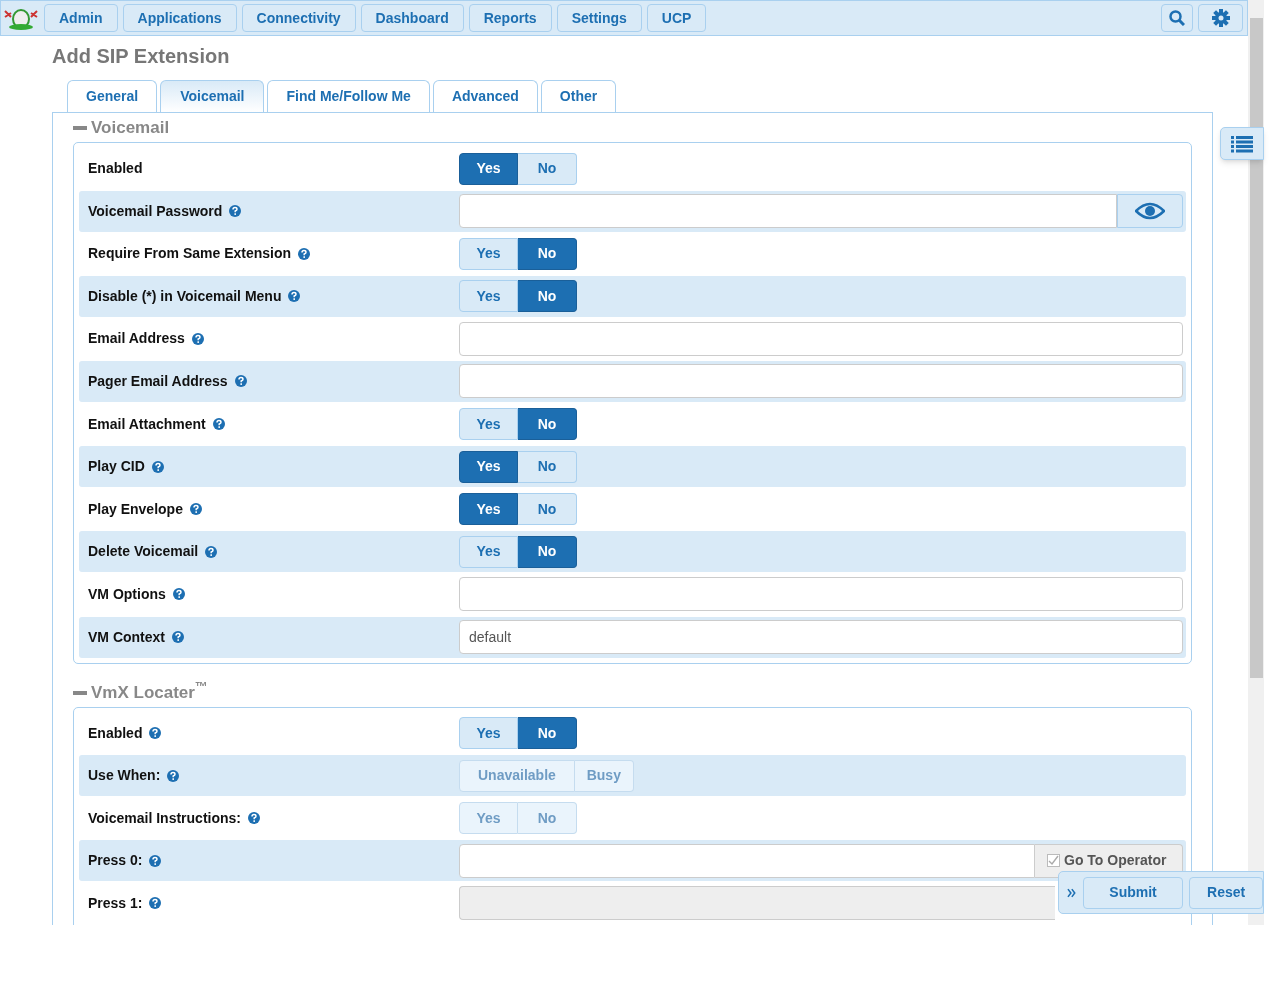 This screenshot has width=1280, height=994. What do you see at coordinates (1226, 892) in the screenshot?
I see `reset-button: Reset` at bounding box center [1226, 892].